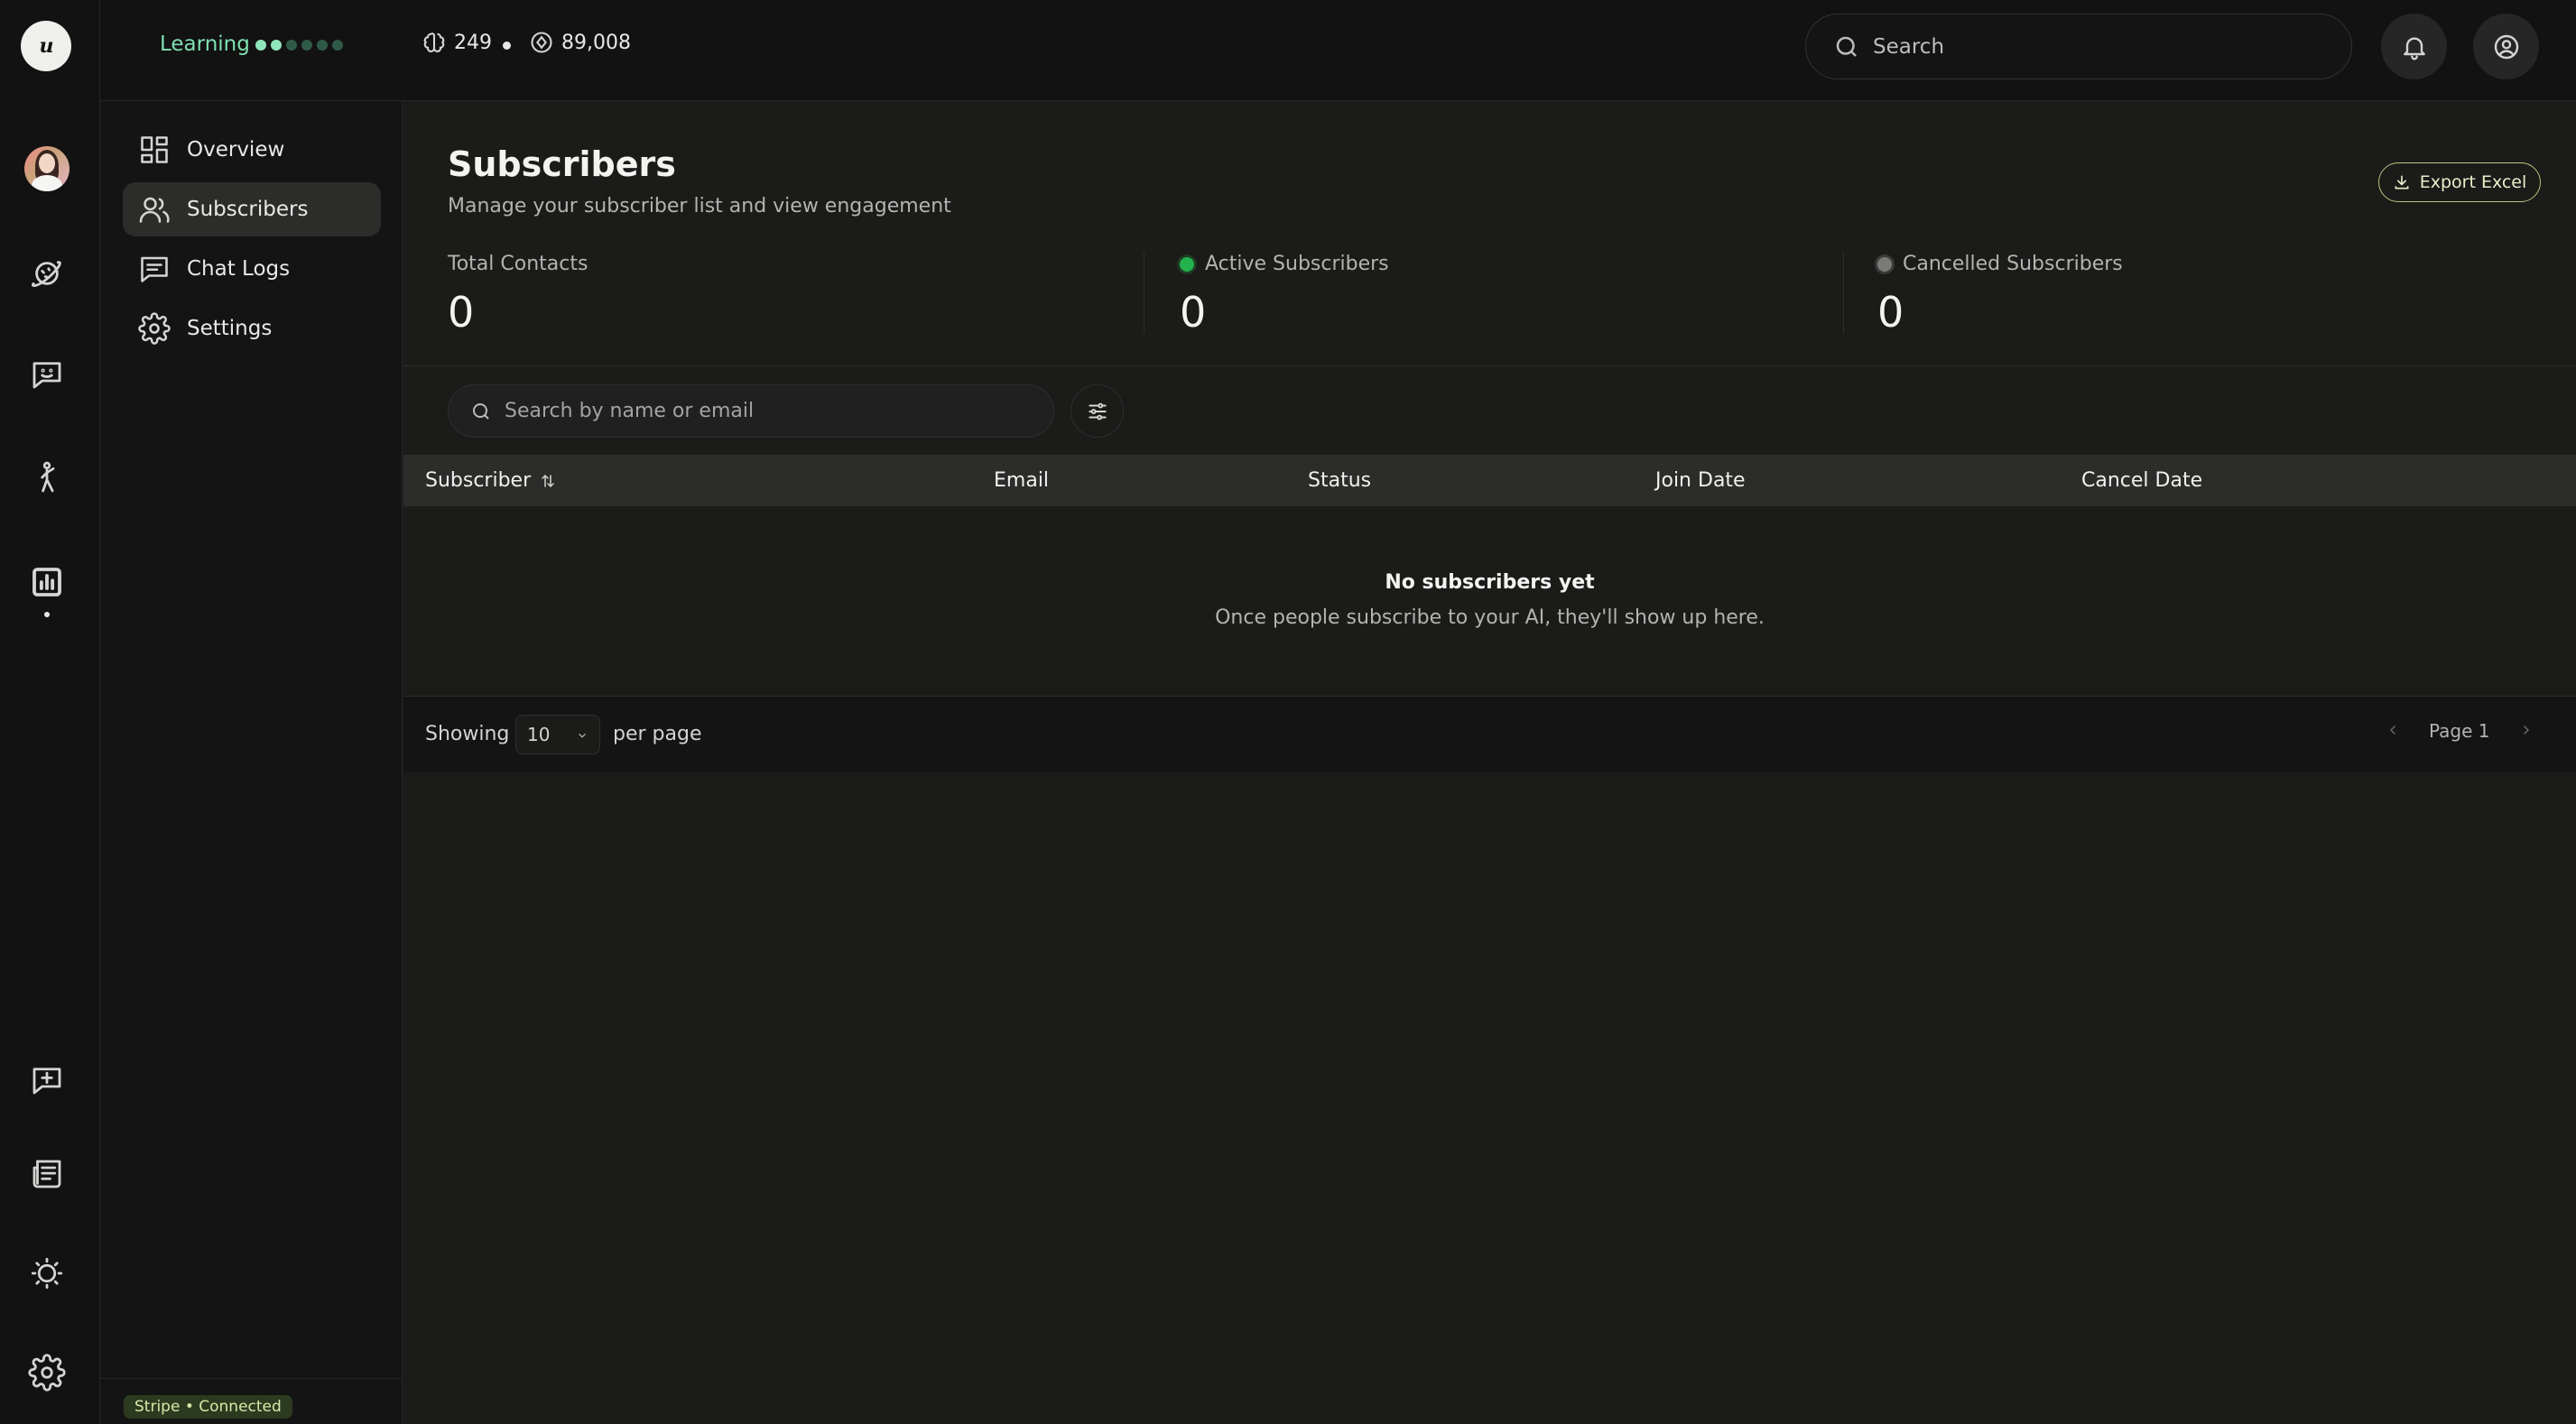 The image size is (2576, 1424). I want to click on column-label: Subscriber, so click(478, 481).